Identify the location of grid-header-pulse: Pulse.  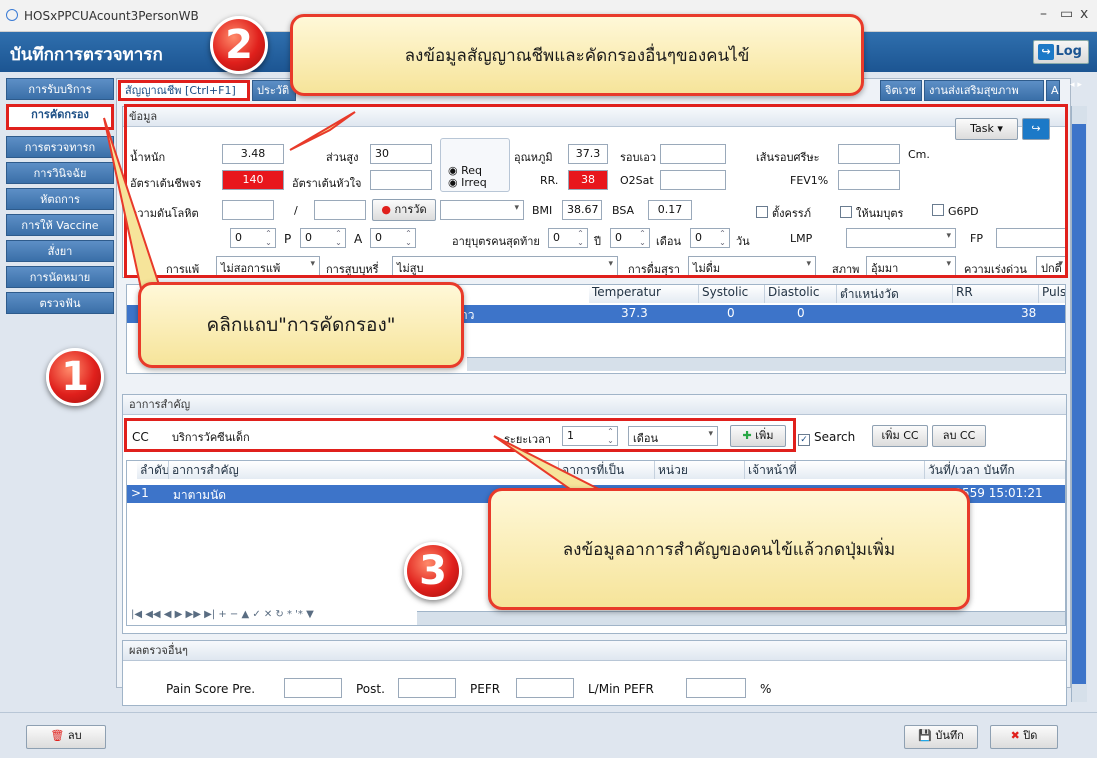
(1052, 294).